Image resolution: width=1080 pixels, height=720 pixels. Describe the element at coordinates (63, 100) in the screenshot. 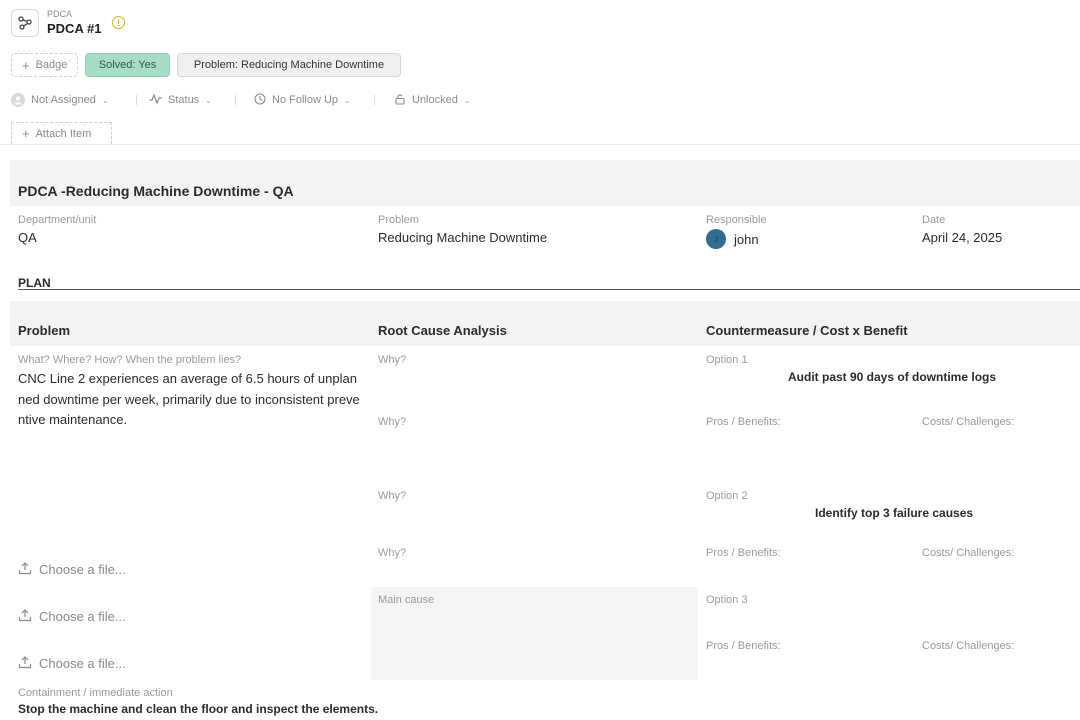

I see `assignee-label: Not Assigned` at that location.